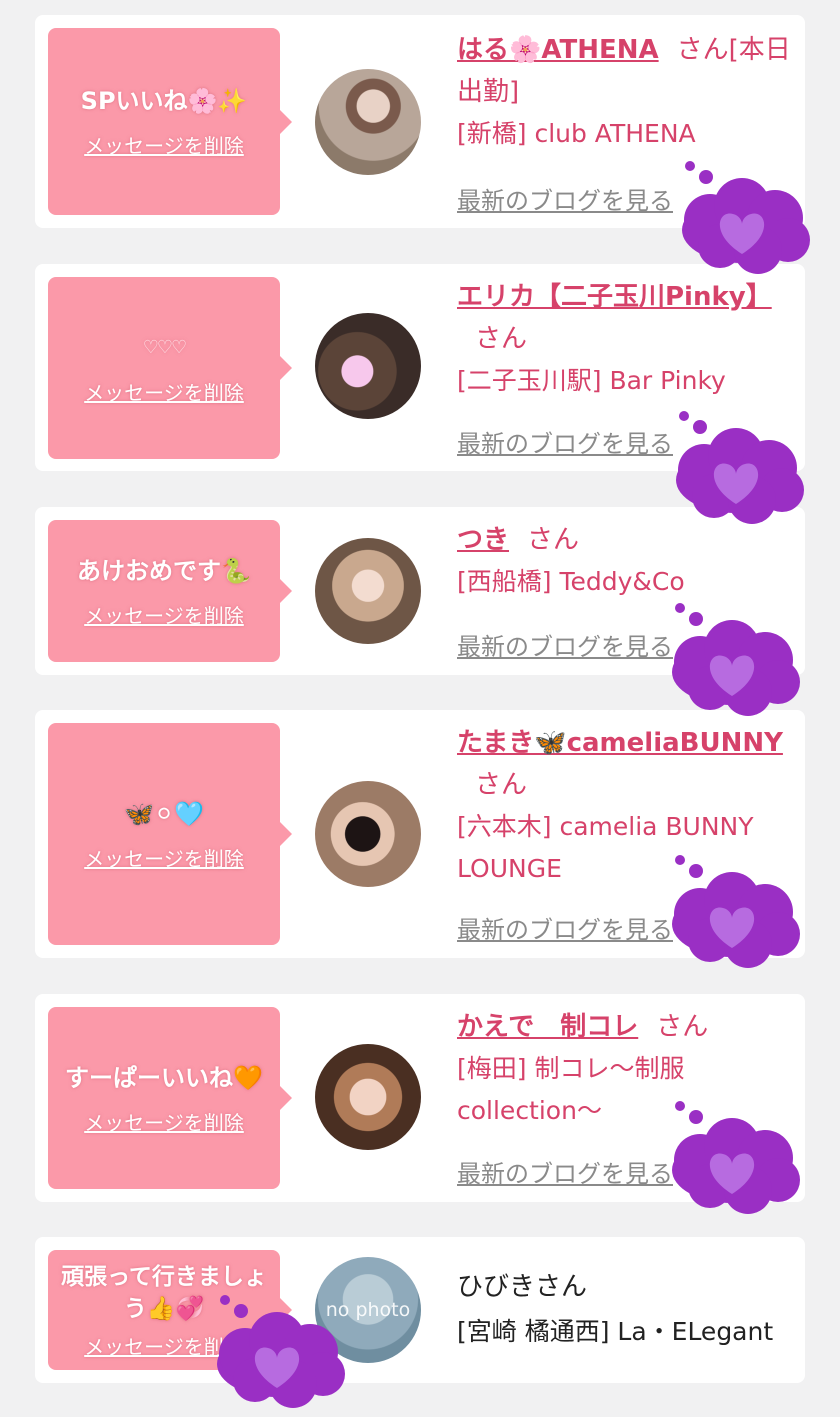 The width and height of the screenshot is (840, 1417). Describe the element at coordinates (164, 347) in the screenshot. I see `message-text: ♡♡♡` at that location.